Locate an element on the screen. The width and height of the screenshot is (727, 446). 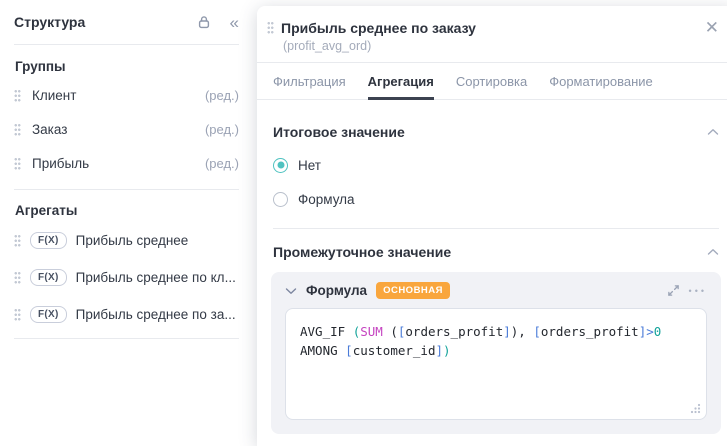
close-icon: ✕ is located at coordinates (712, 27).